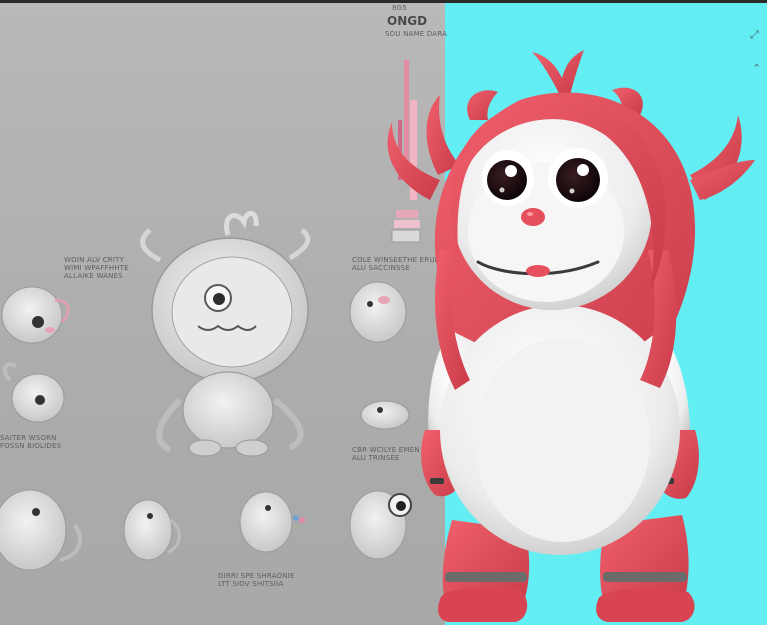  What do you see at coordinates (756, 68) in the screenshot?
I see `chevron-up-icon: ⌃` at bounding box center [756, 68].